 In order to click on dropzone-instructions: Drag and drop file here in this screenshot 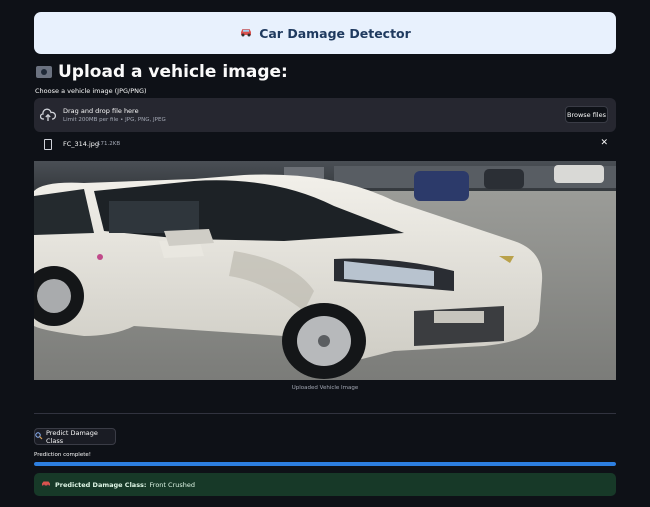, I will do `click(101, 111)`.